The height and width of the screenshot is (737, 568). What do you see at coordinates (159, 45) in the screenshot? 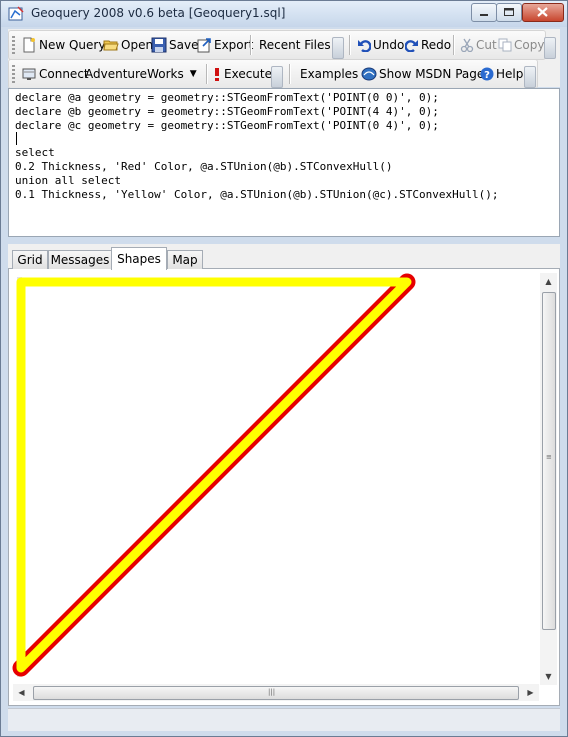
I see `save-icon` at bounding box center [159, 45].